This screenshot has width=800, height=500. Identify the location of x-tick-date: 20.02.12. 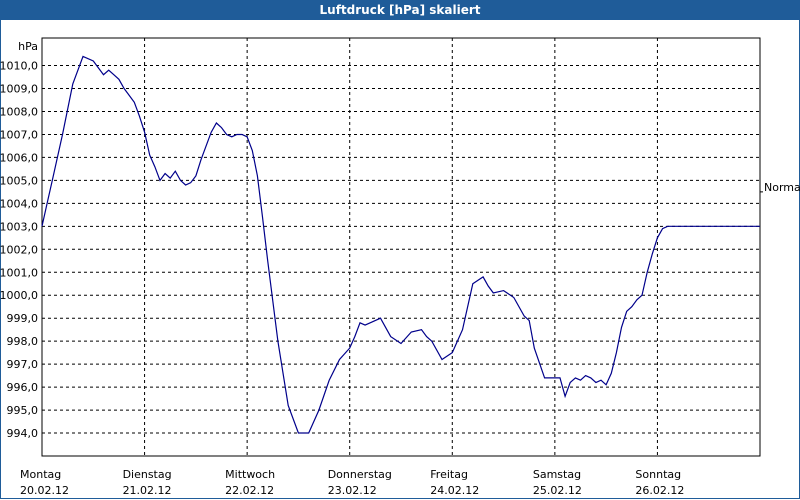
(44, 490).